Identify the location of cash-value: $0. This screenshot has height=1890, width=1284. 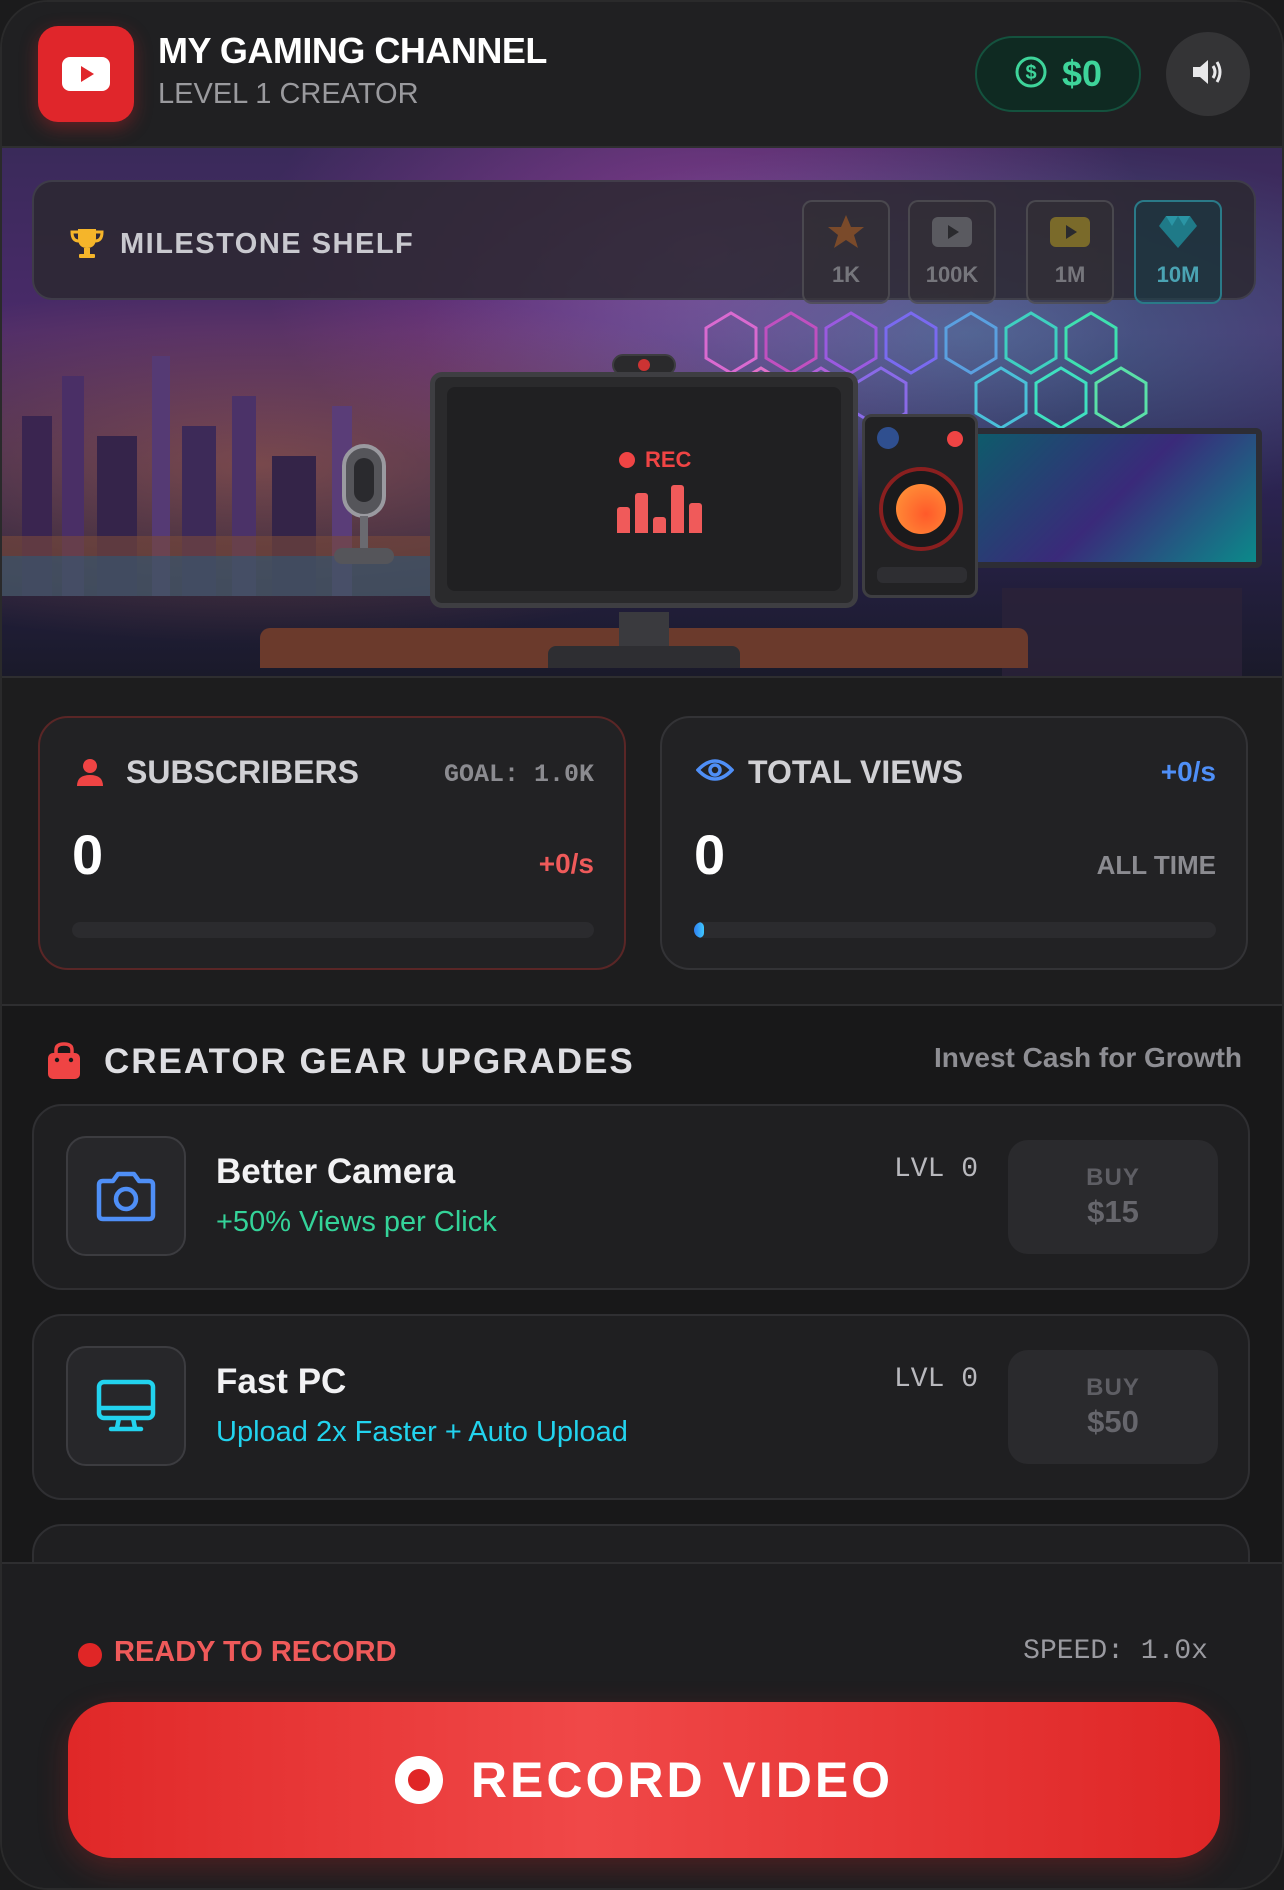
(1082, 73).